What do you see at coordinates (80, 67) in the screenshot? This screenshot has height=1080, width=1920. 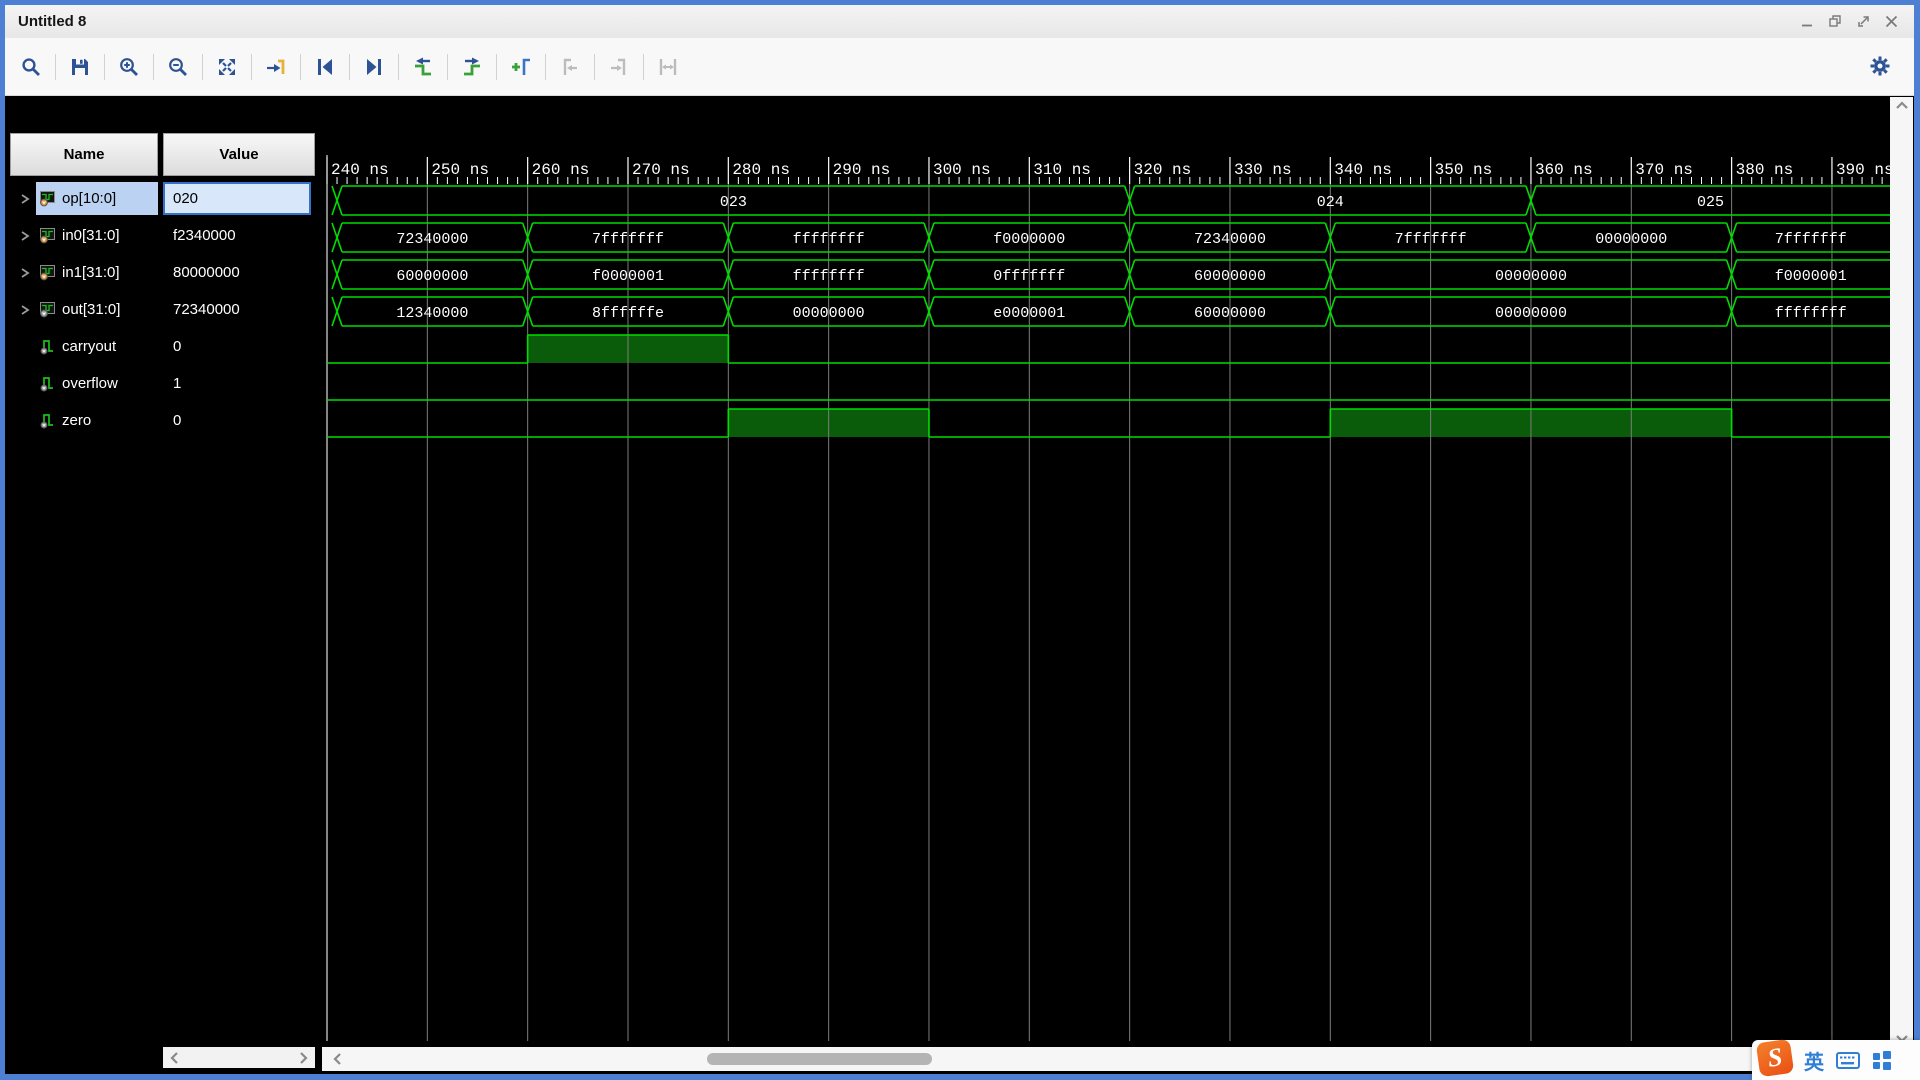 I see `save-waveform-icon` at bounding box center [80, 67].